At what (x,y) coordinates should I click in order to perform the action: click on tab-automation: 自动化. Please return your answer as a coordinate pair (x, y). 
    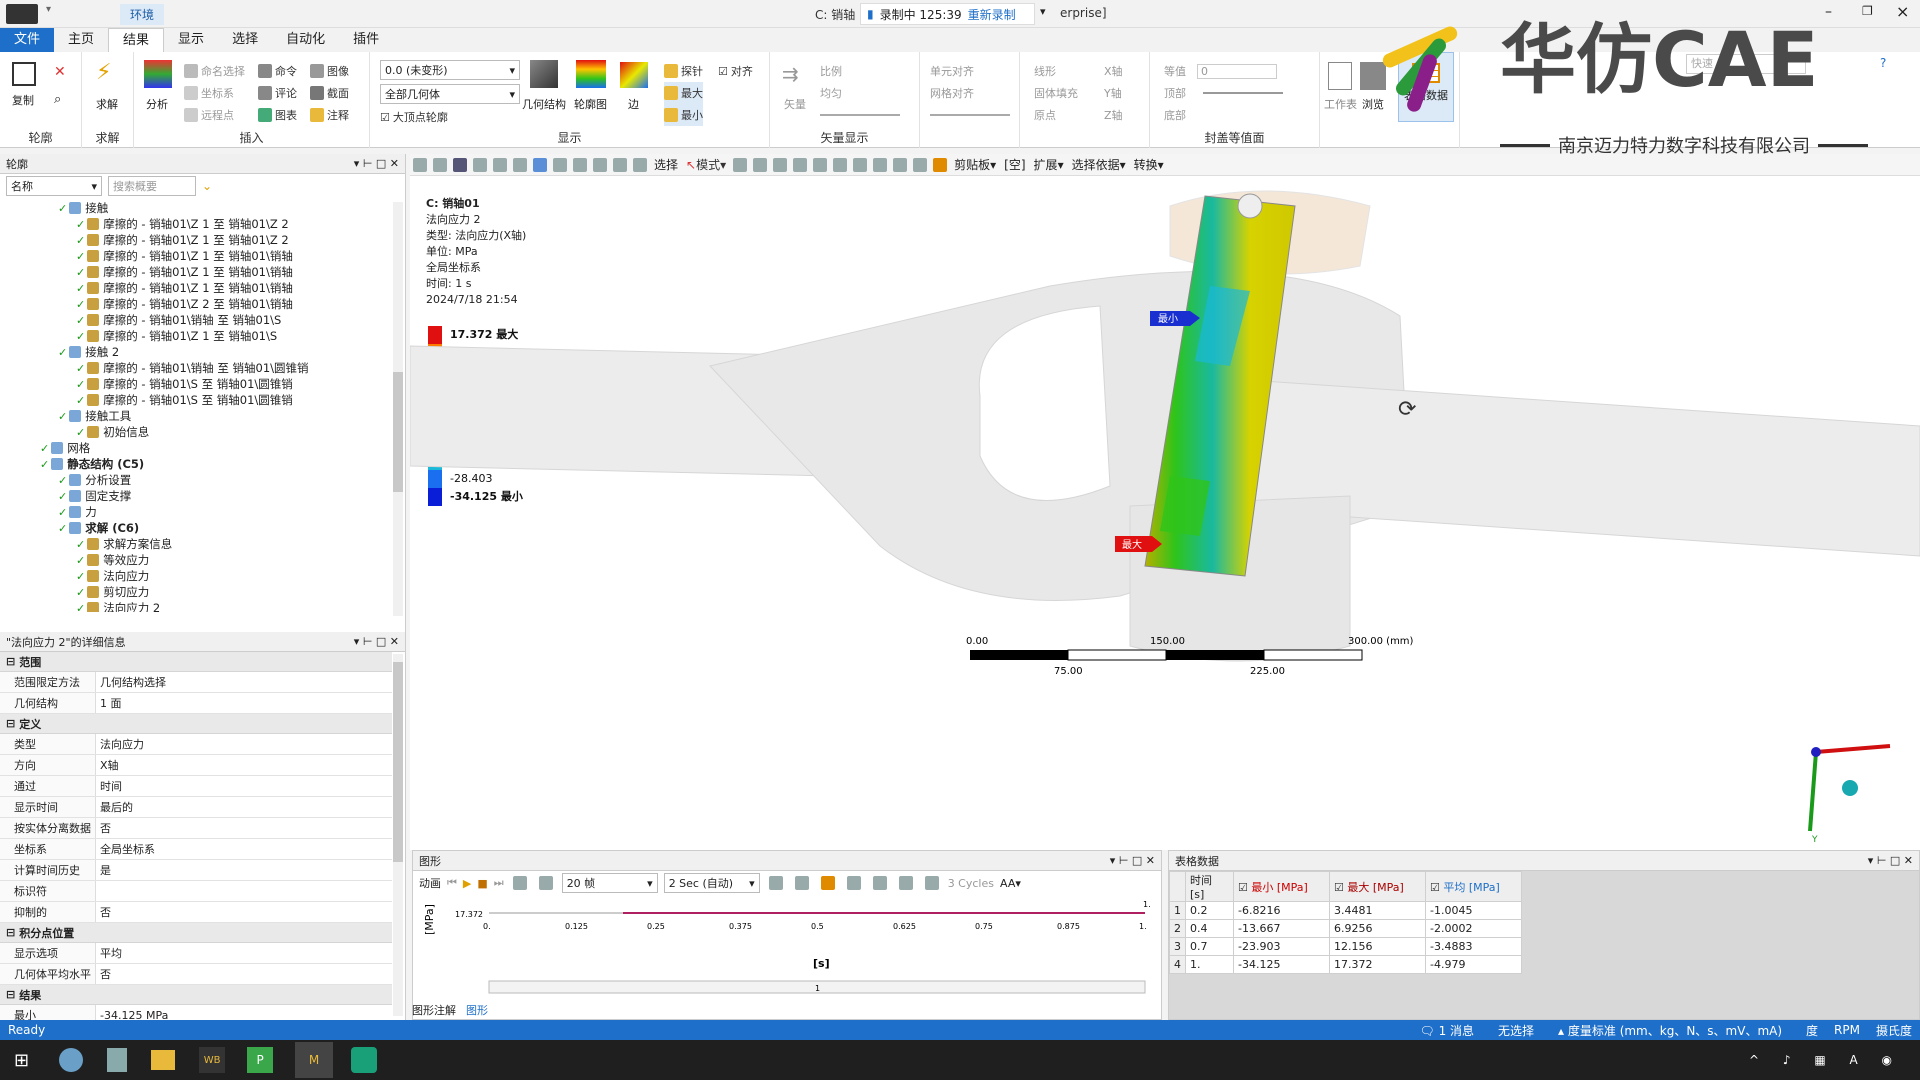
    Looking at the image, I should click on (305, 40).